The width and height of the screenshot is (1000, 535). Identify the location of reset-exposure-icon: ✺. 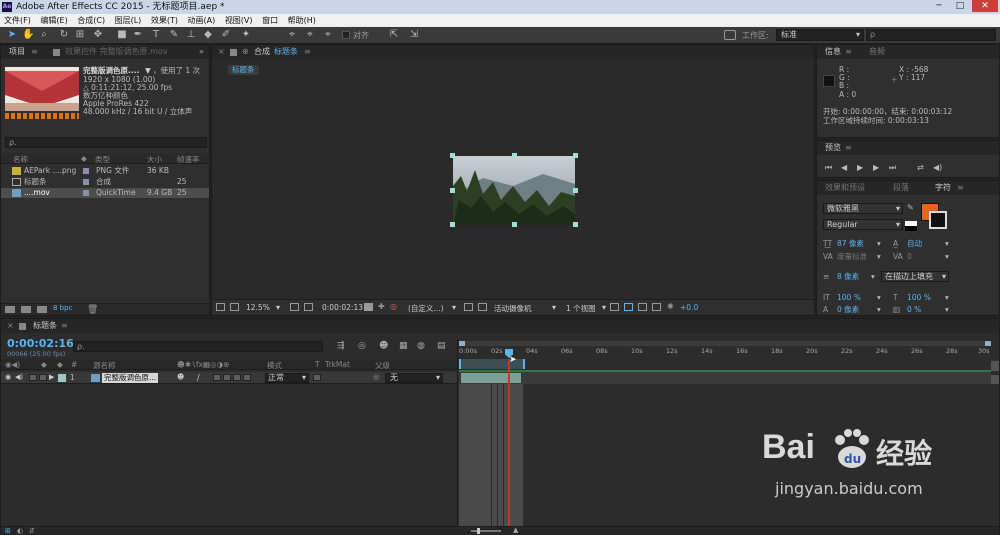
(670, 306).